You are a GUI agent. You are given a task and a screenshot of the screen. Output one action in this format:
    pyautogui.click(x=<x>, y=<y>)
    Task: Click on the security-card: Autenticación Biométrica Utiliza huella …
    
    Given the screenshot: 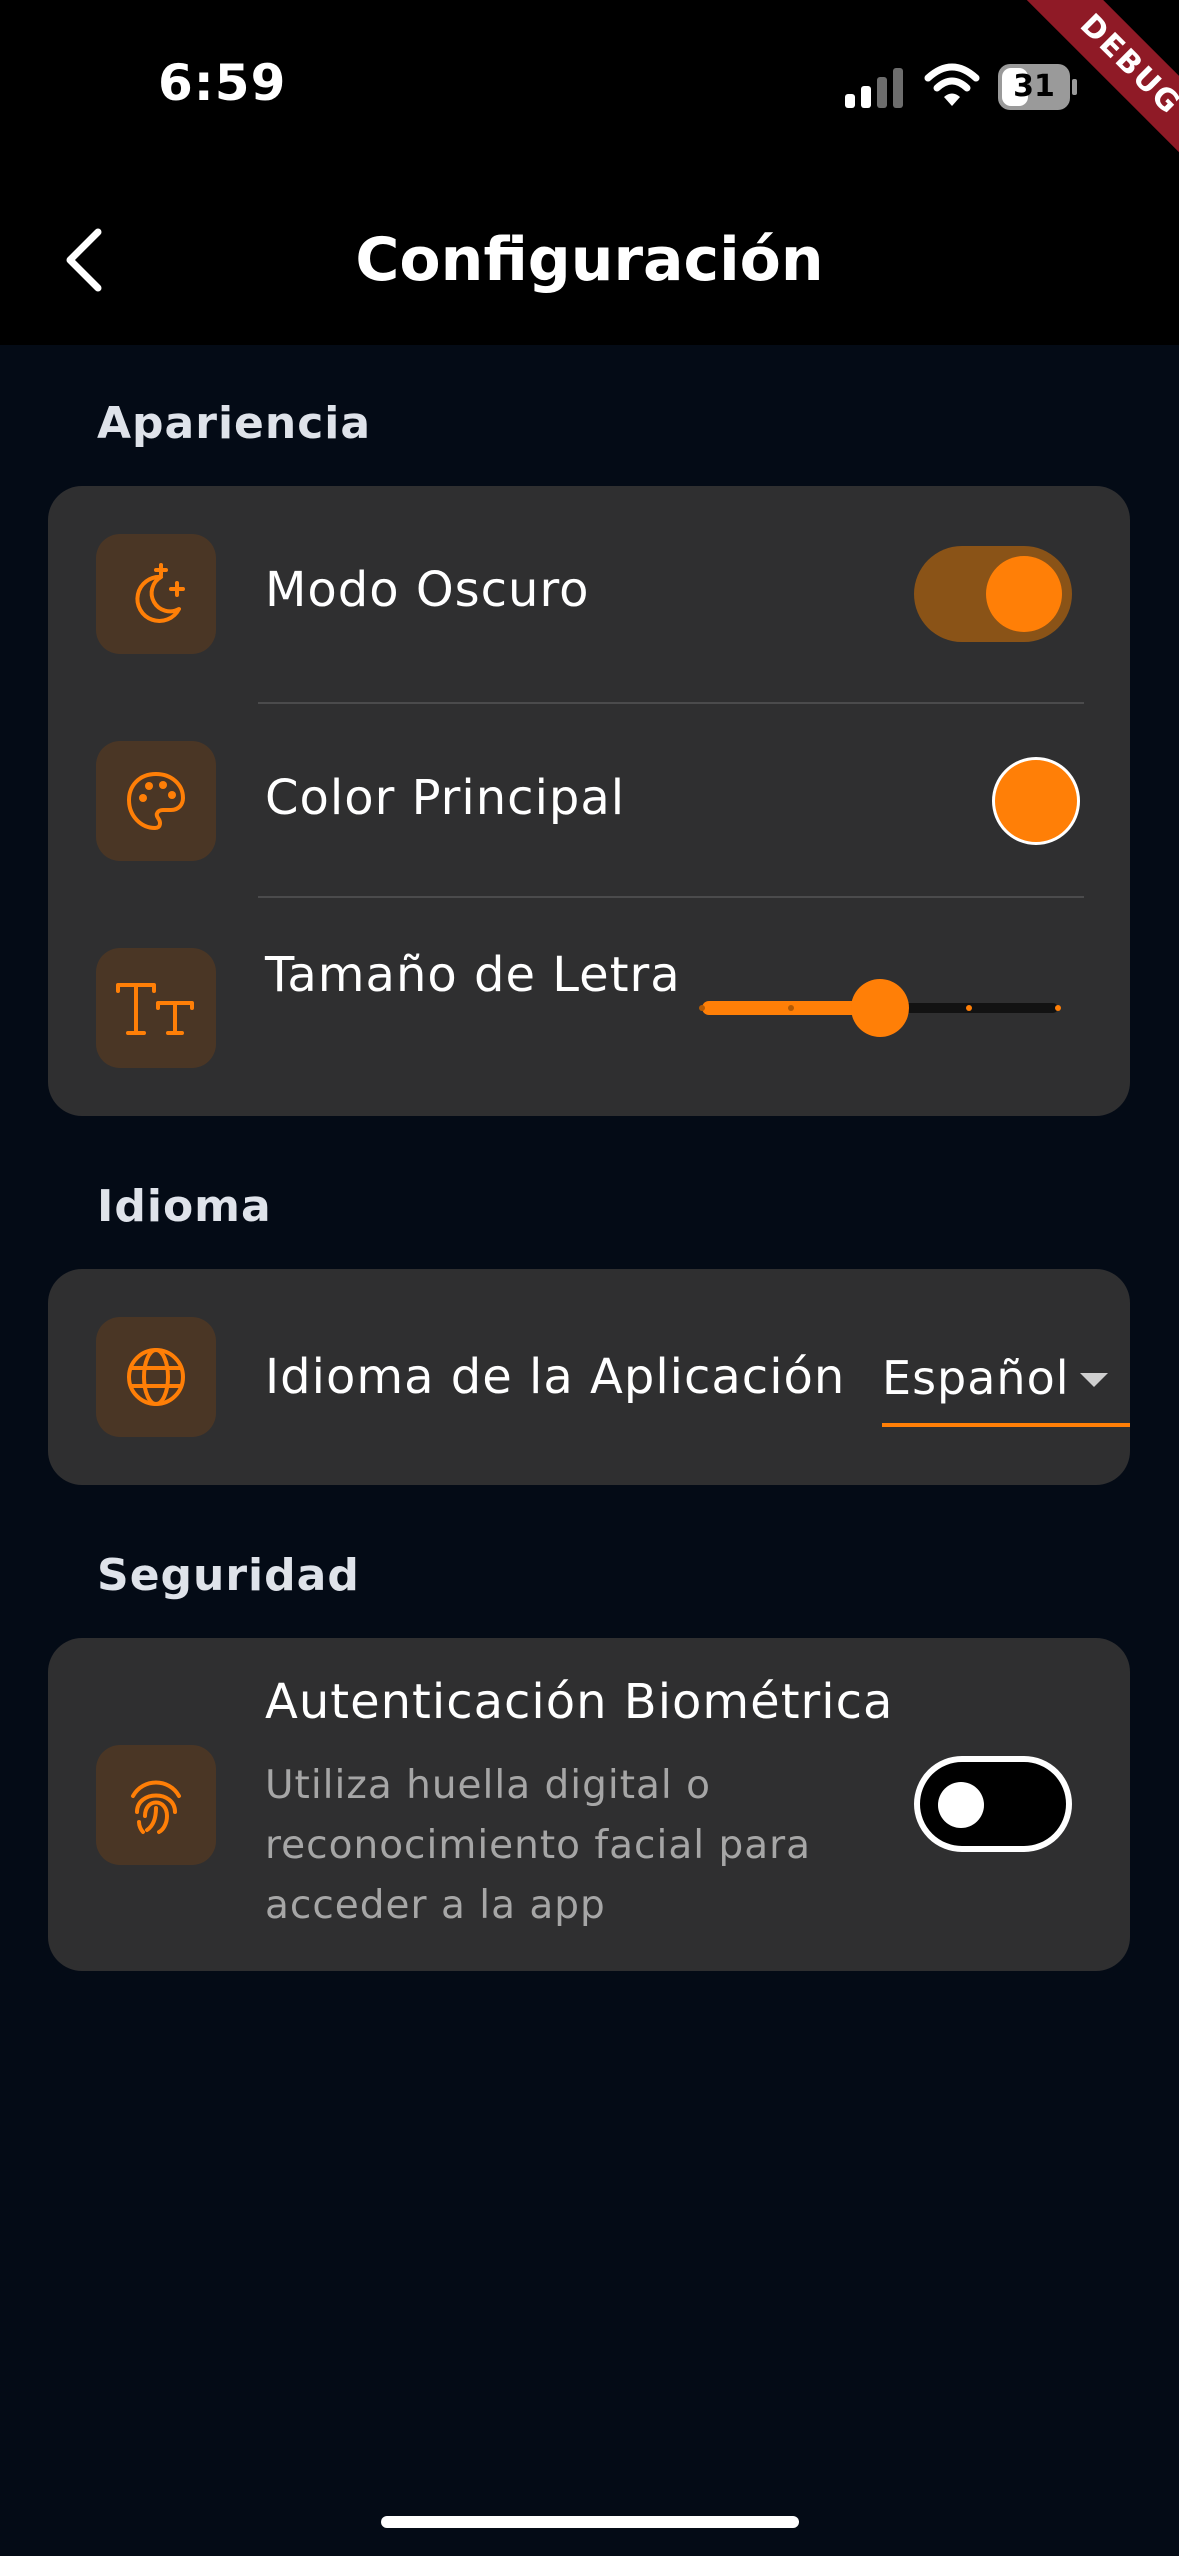 What is the action you would take?
    pyautogui.click(x=589, y=1804)
    